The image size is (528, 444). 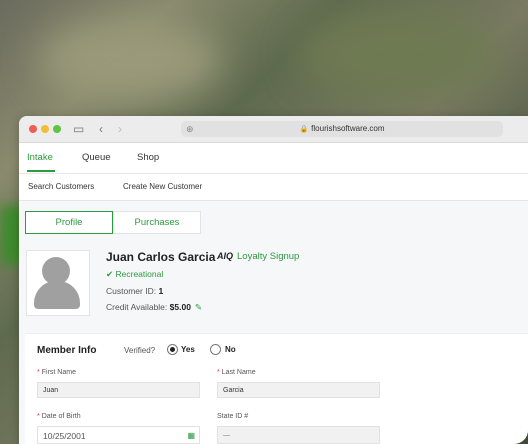 I want to click on search-customers-link: Search Customers, so click(x=61, y=186).